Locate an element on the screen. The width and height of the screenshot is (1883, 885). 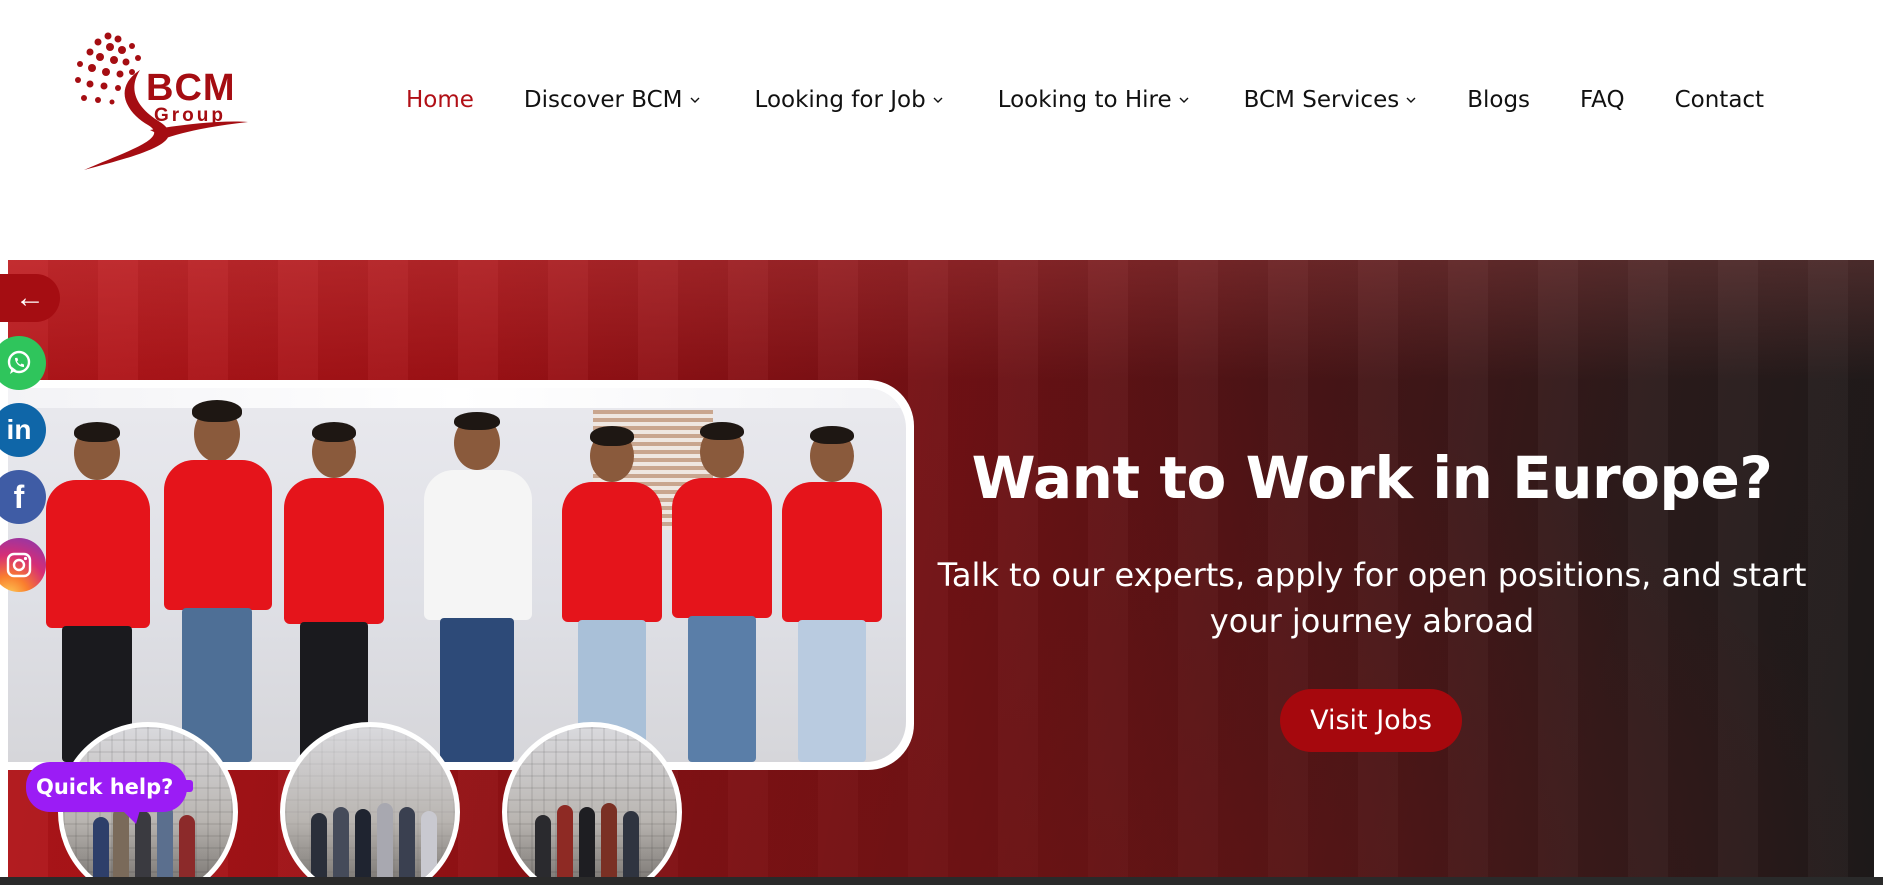
nav-bcm-services: BCM Services is located at coordinates (1331, 100).